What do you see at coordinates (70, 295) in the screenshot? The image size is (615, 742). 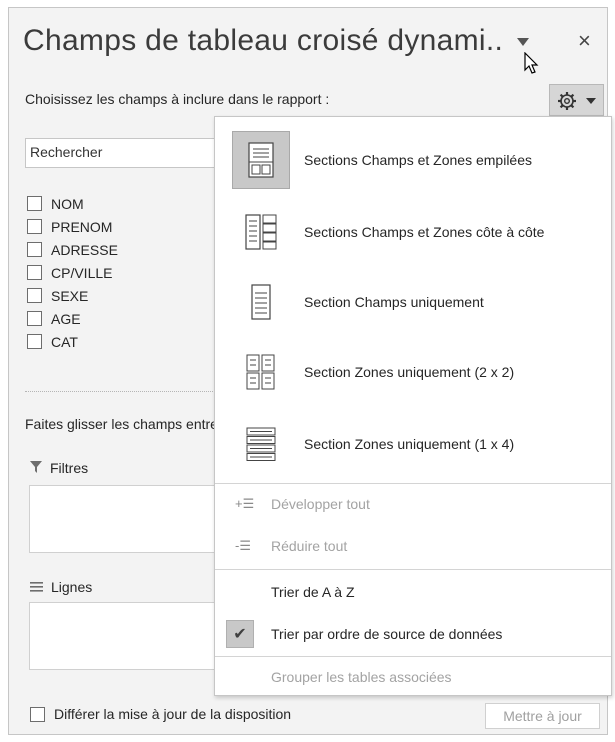 I see `field-label: SEXE` at bounding box center [70, 295].